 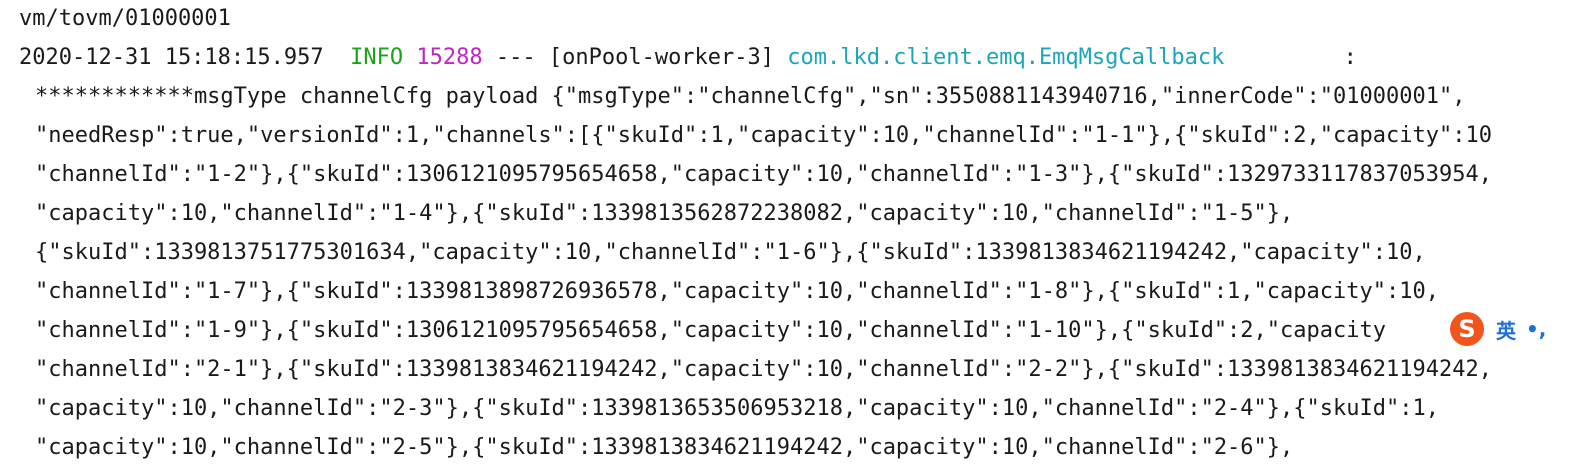 I want to click on log-colon: :, so click(x=1350, y=57).